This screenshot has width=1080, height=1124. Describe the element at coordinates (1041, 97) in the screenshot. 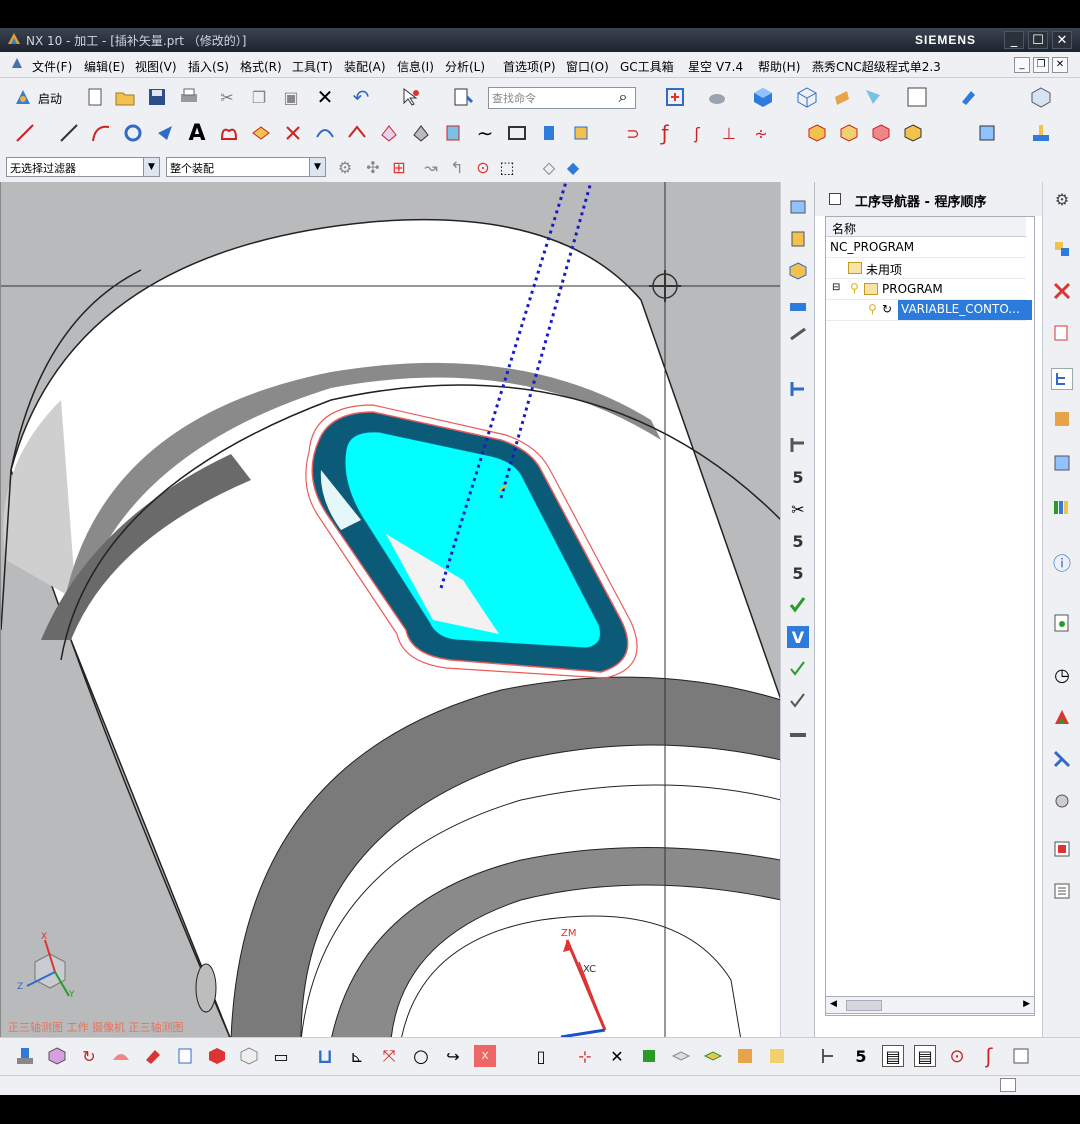

I see `layer-cube-icon` at that location.